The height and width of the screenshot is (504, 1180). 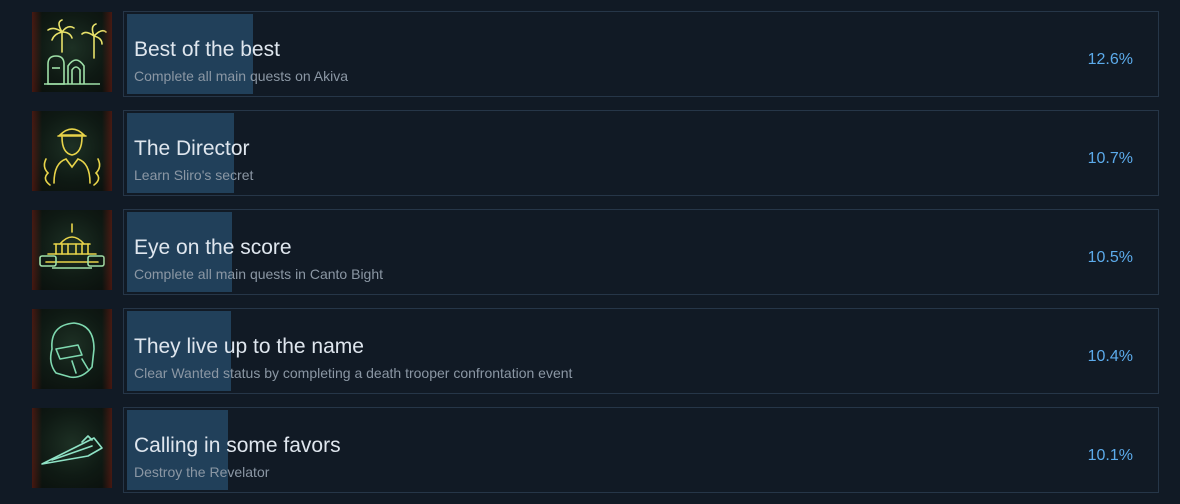 What do you see at coordinates (1110, 257) in the screenshot?
I see `unlock-percent: 10.5%` at bounding box center [1110, 257].